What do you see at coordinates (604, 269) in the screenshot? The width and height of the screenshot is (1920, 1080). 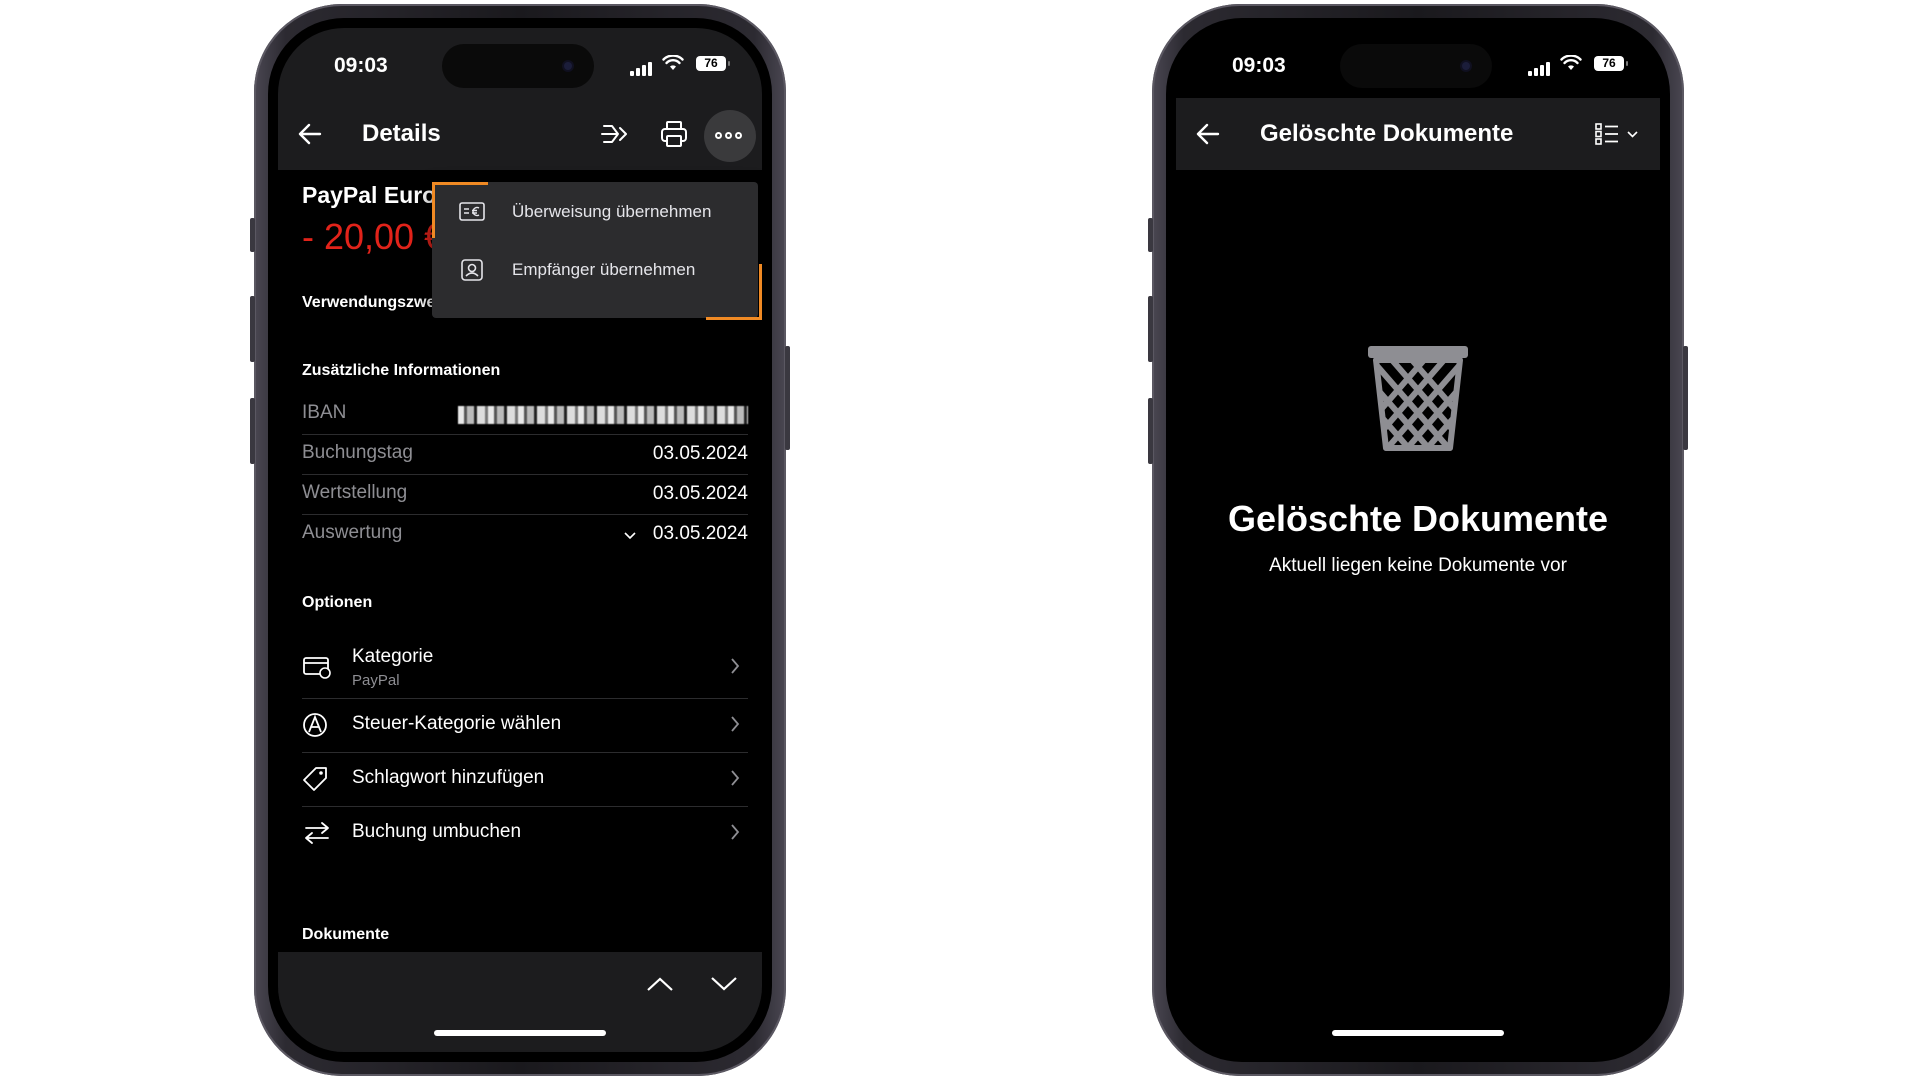 I see `menu-item-label: Empfänger übernehmen` at bounding box center [604, 269].